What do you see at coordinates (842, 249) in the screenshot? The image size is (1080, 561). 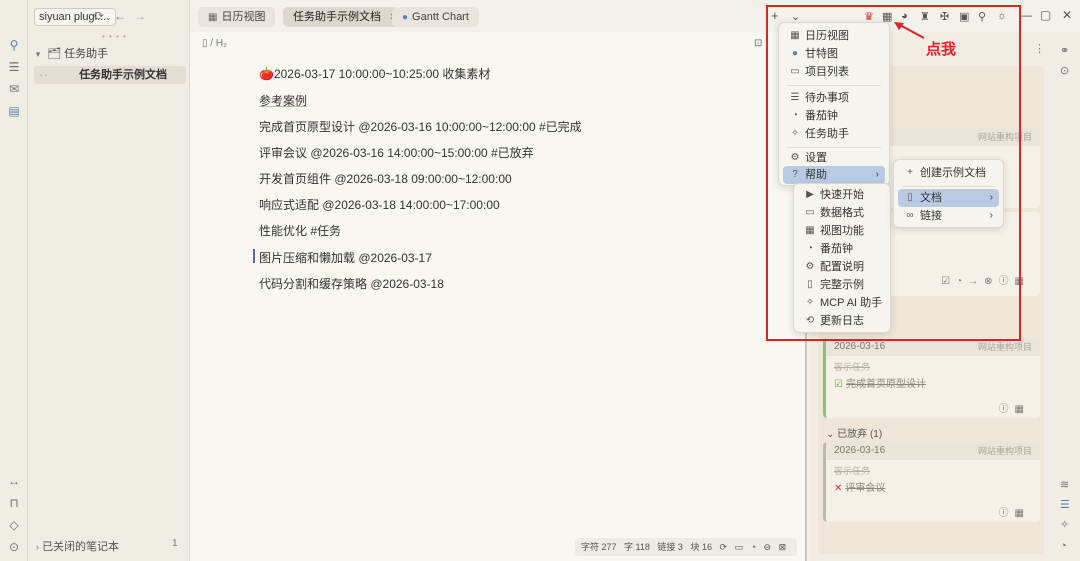 I see `help-item-pomodoro: ◔ 番茄钟` at bounding box center [842, 249].